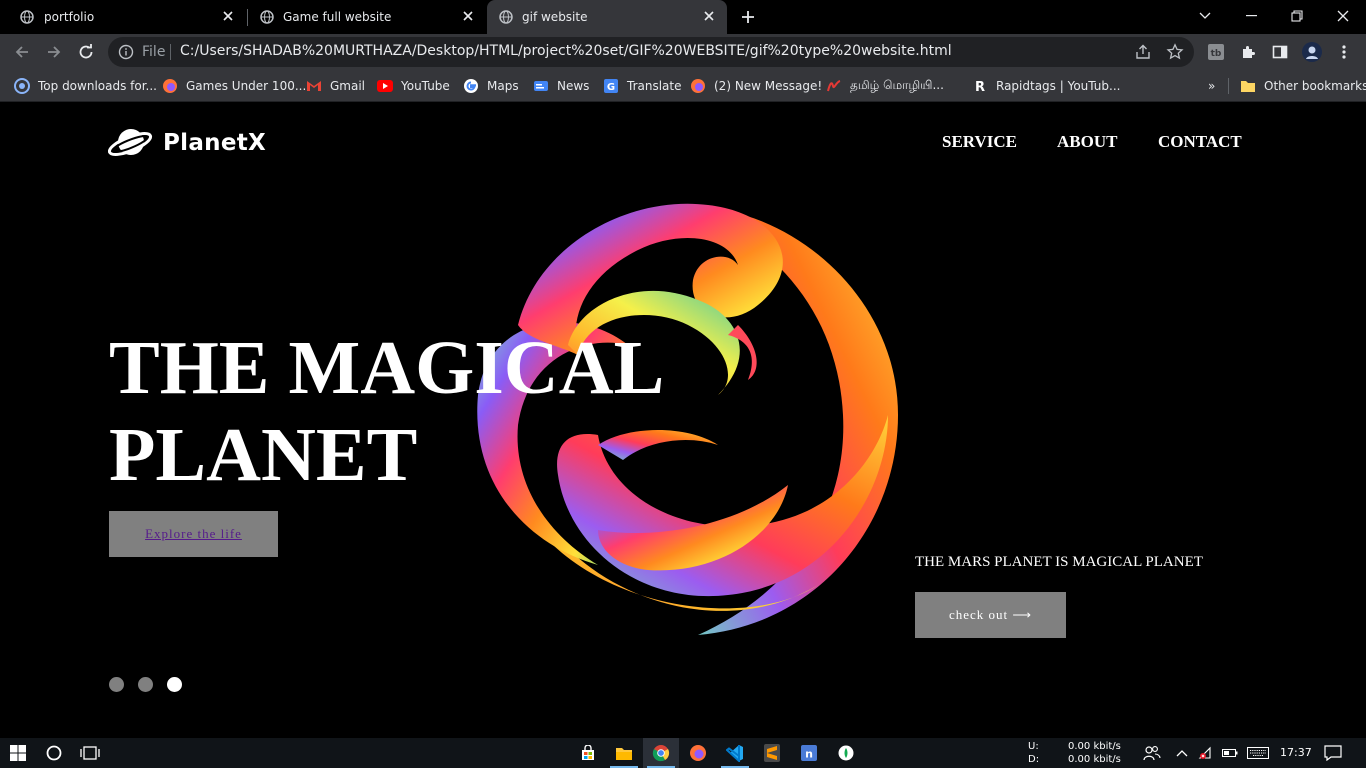  What do you see at coordinates (123, 17) in the screenshot?
I see `tab-portfolio: portfolio` at bounding box center [123, 17].